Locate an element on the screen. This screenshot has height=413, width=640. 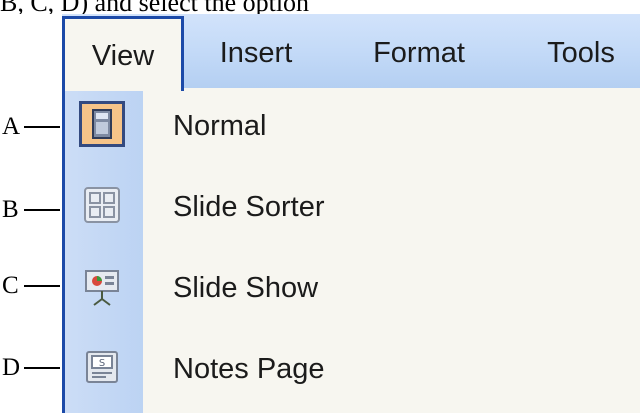
callout-c-line is located at coordinates (42, 286).